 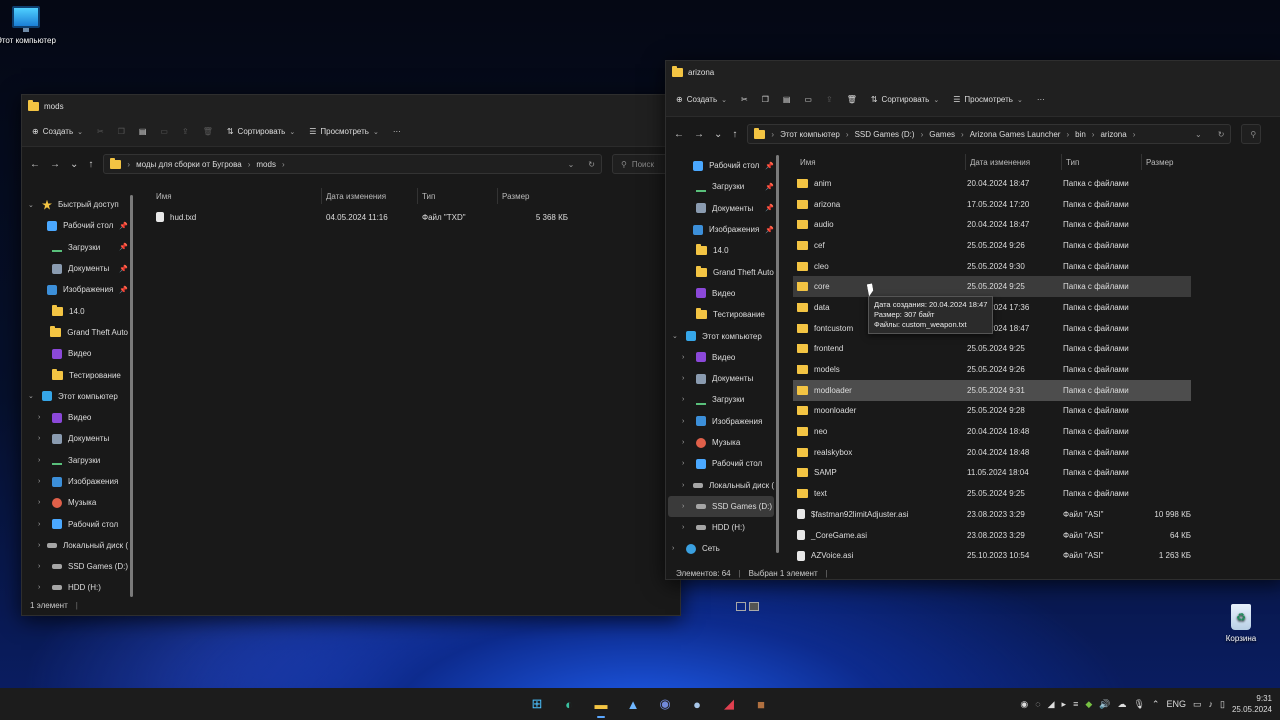 What do you see at coordinates (189, 164) in the screenshot?
I see `breadcrumb-item: моды для сборки от Бугрова` at bounding box center [189, 164].